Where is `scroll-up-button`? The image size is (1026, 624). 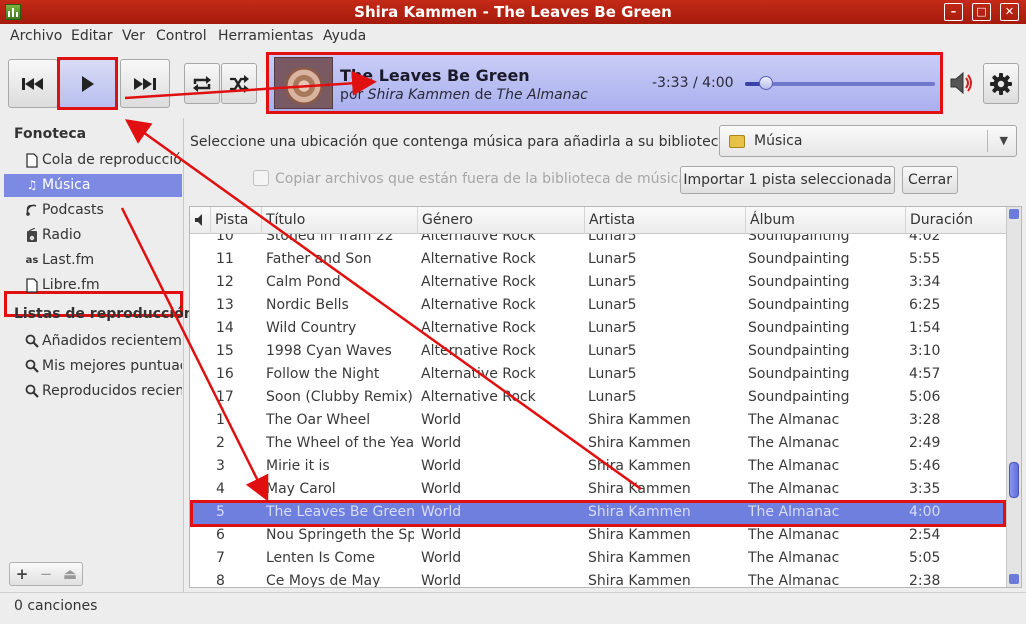 scroll-up-button is located at coordinates (1014, 214).